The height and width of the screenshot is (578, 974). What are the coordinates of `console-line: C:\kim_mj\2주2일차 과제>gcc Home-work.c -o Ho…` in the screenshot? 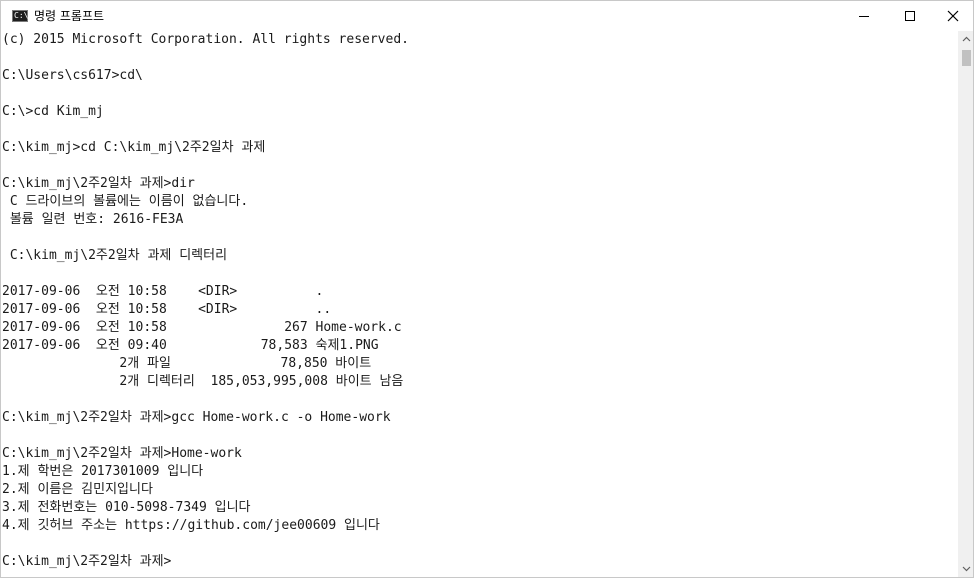 It's located at (196, 417).